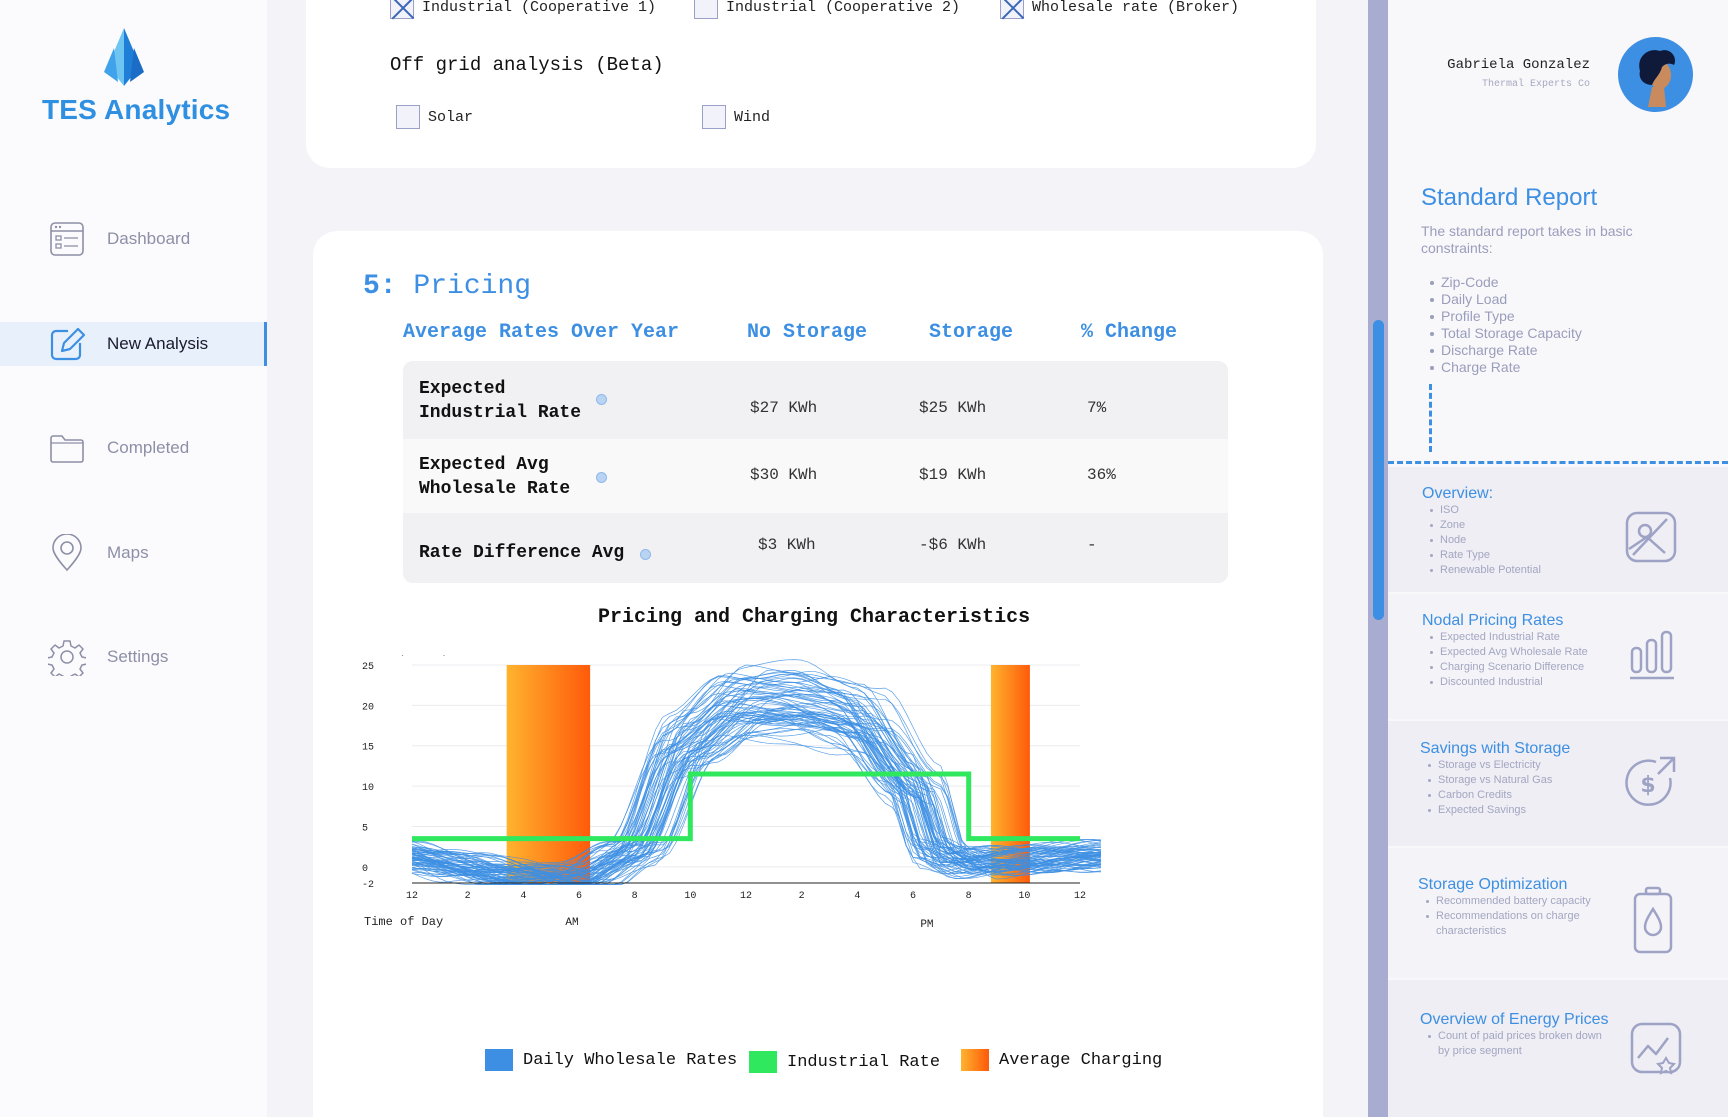 The height and width of the screenshot is (1117, 1728). I want to click on sidebar-item-label: Completed, so click(148, 447).